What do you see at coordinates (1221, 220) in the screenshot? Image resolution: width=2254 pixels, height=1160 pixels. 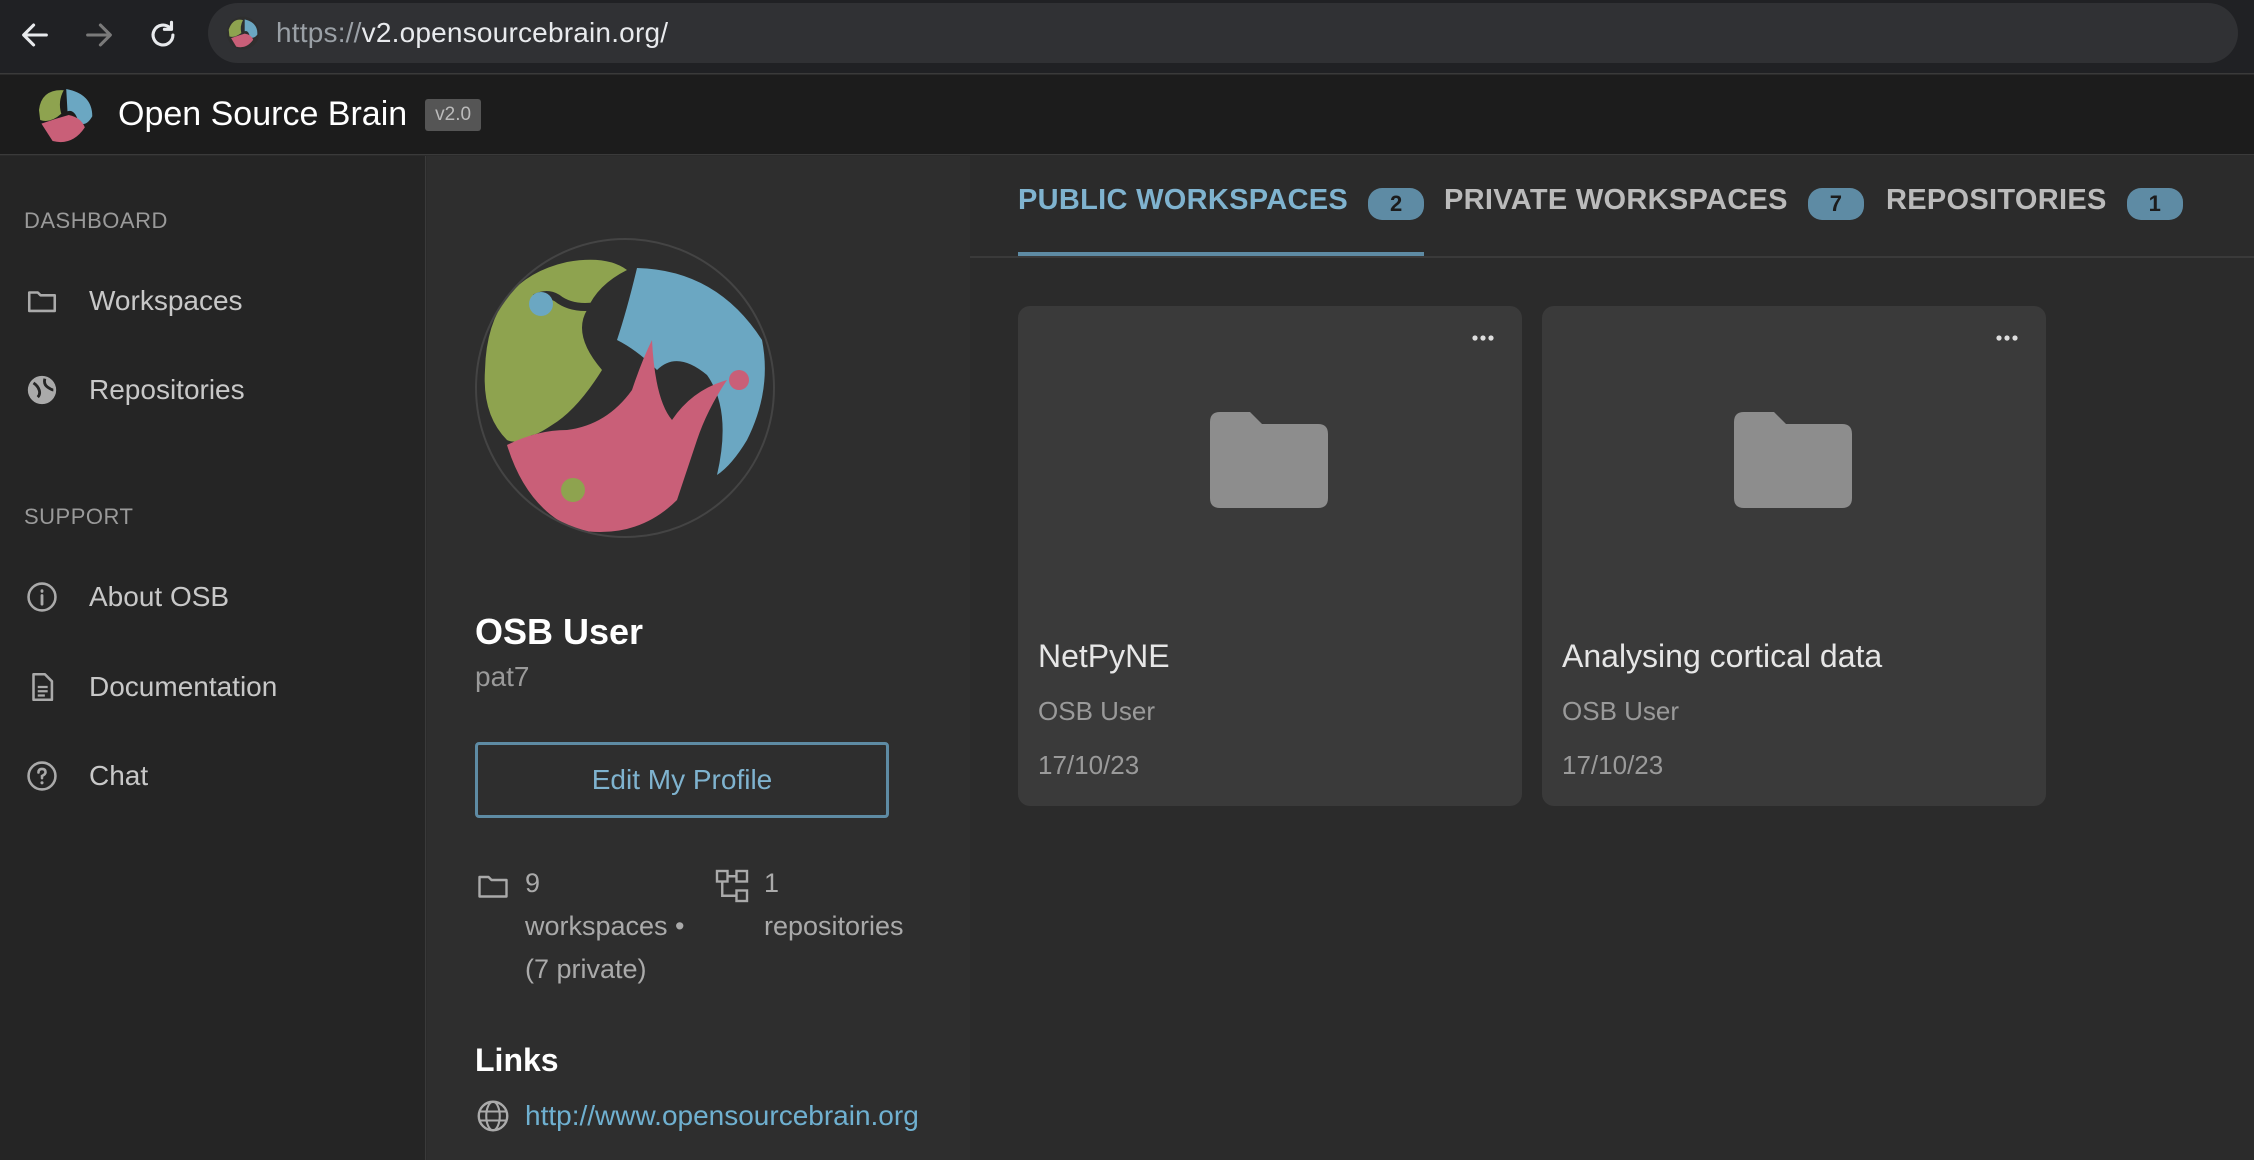 I see `tab-public-workspaces: PUBLIC WORKSPACES 2` at bounding box center [1221, 220].